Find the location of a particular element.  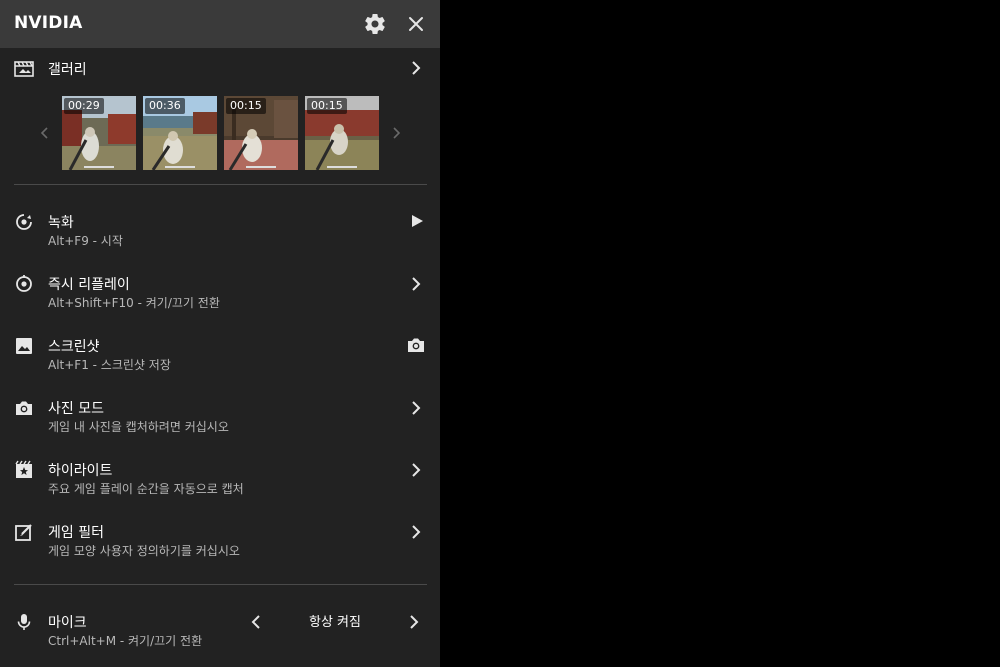

close-icon is located at coordinates (416, 24).